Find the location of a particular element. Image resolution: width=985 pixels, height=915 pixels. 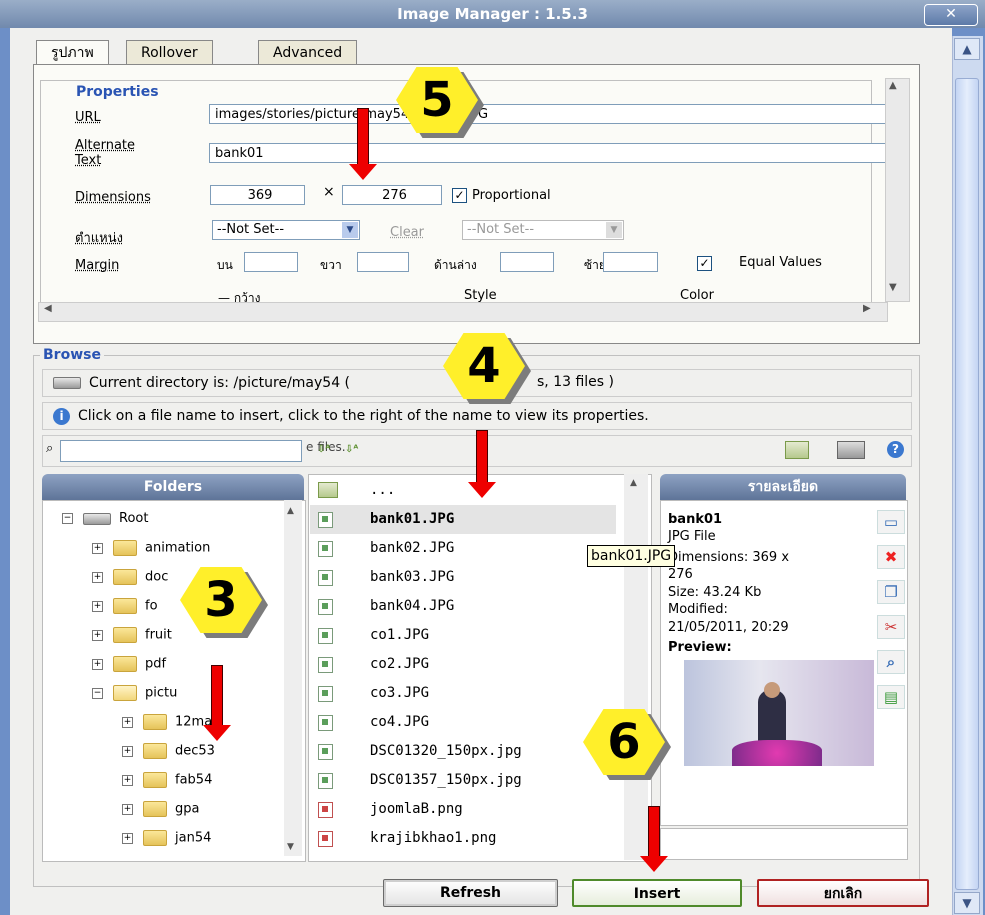

height-input: 276 is located at coordinates (392, 195).